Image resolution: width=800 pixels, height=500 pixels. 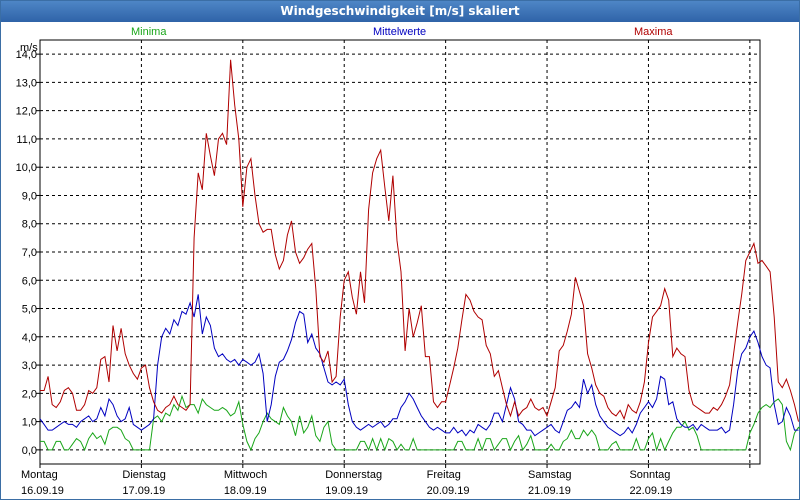 I want to click on x-tick-day-label: Dienstag, so click(x=143, y=475).